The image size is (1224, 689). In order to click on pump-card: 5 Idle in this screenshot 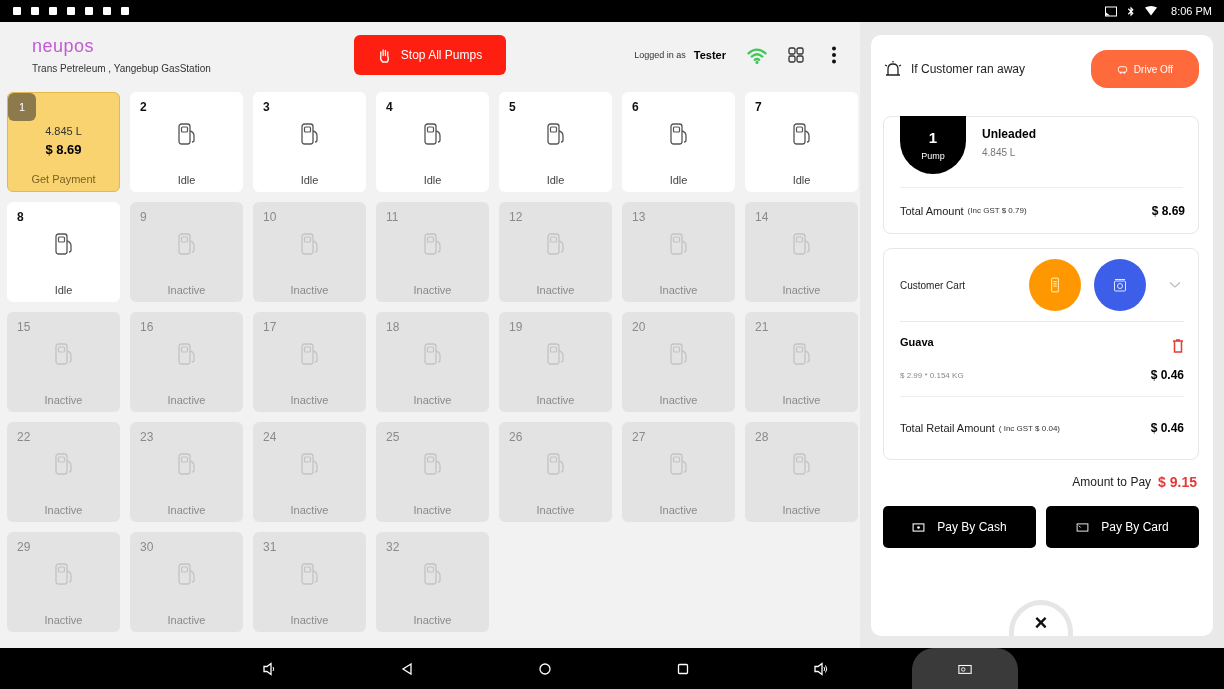, I will do `click(555, 142)`.